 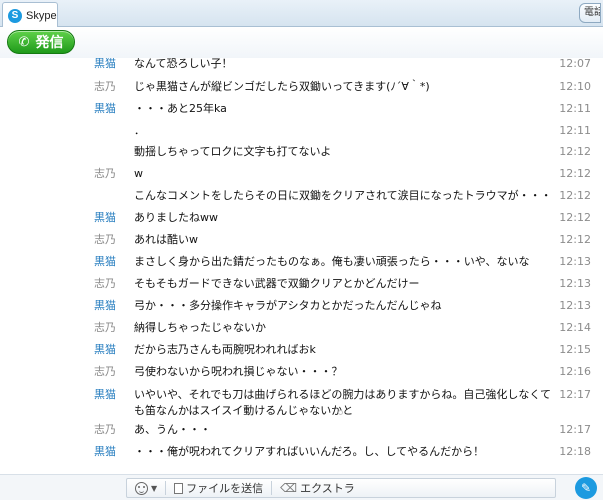 What do you see at coordinates (154, 488) in the screenshot?
I see `chevron-down-icon: ▼` at bounding box center [154, 488].